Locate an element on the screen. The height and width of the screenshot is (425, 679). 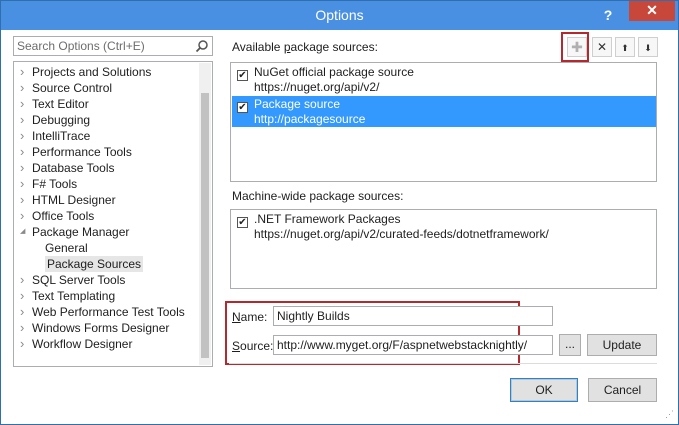
tree-item: › Windows Forms Designer is located at coordinates (106, 328).